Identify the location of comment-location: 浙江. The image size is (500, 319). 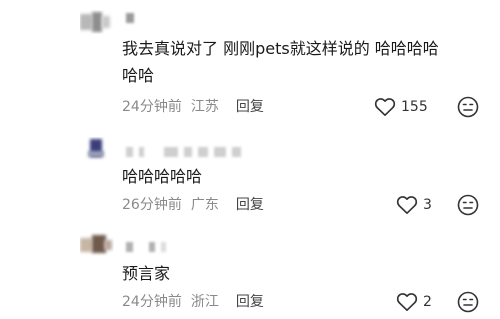
(204, 302).